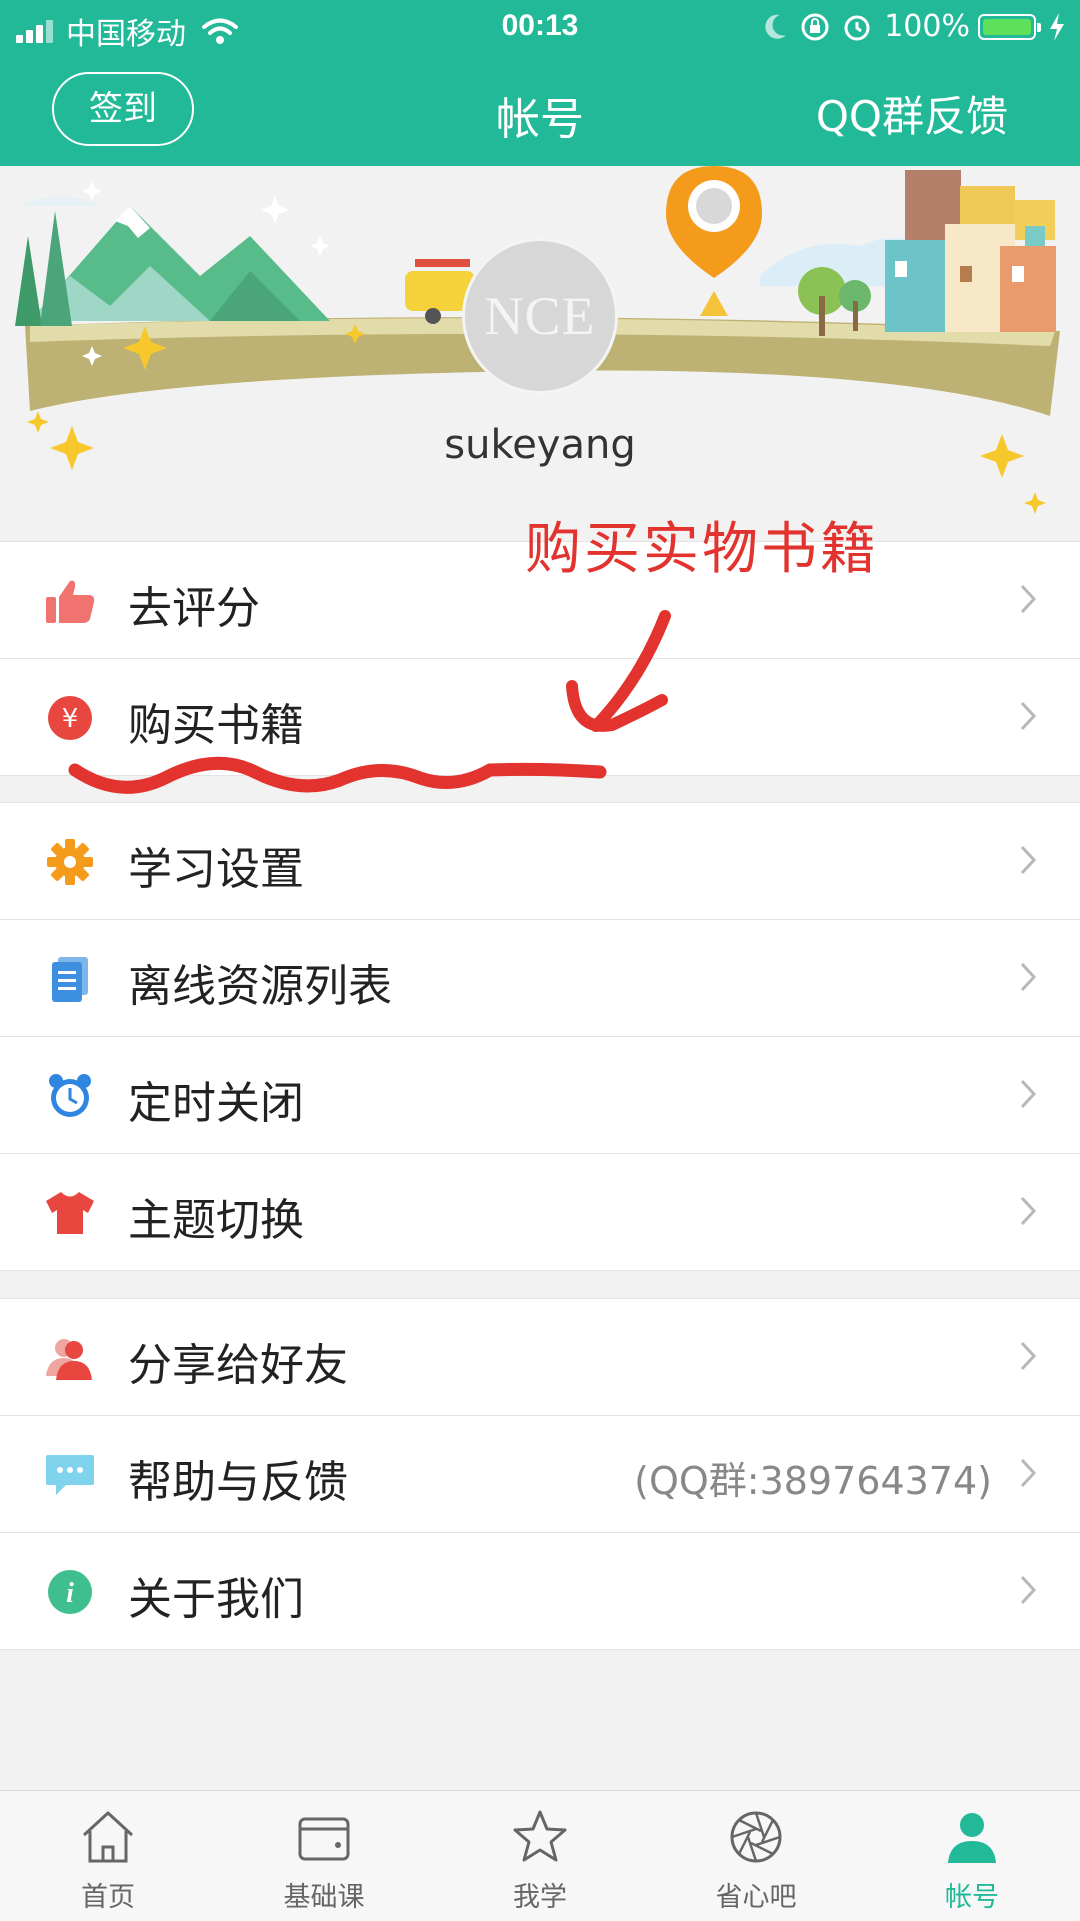 The image size is (1080, 1921). Describe the element at coordinates (69, 1359) in the screenshot. I see `user-share-icon` at that location.